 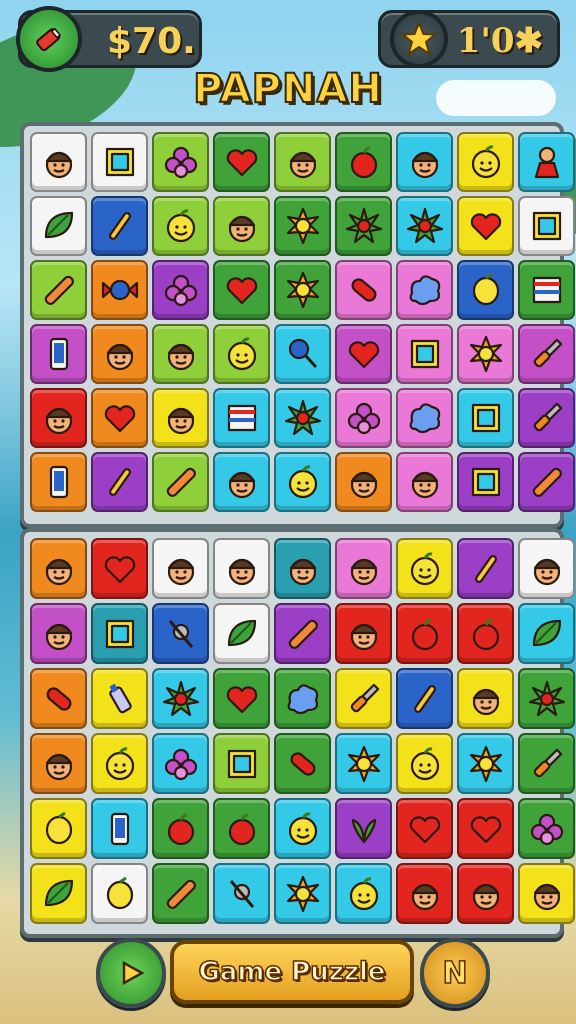 I want to click on game-puzzle-button: Game Puzzle, so click(x=292, y=972).